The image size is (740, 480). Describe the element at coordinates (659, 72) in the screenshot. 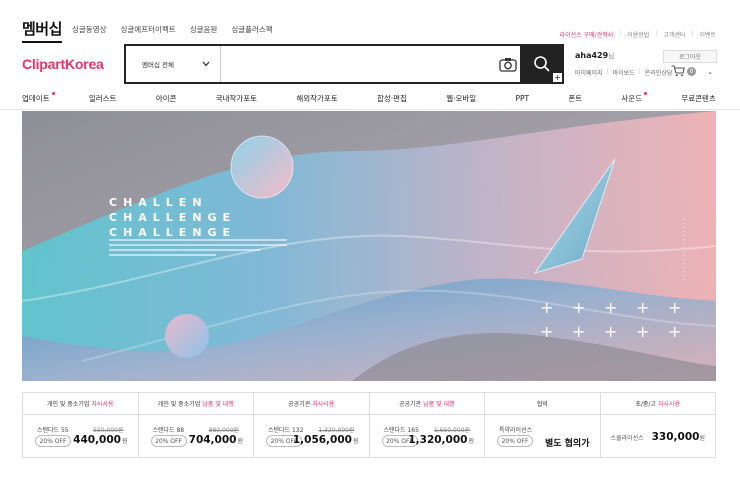

I see `online-consult-link: 온라인상담` at that location.